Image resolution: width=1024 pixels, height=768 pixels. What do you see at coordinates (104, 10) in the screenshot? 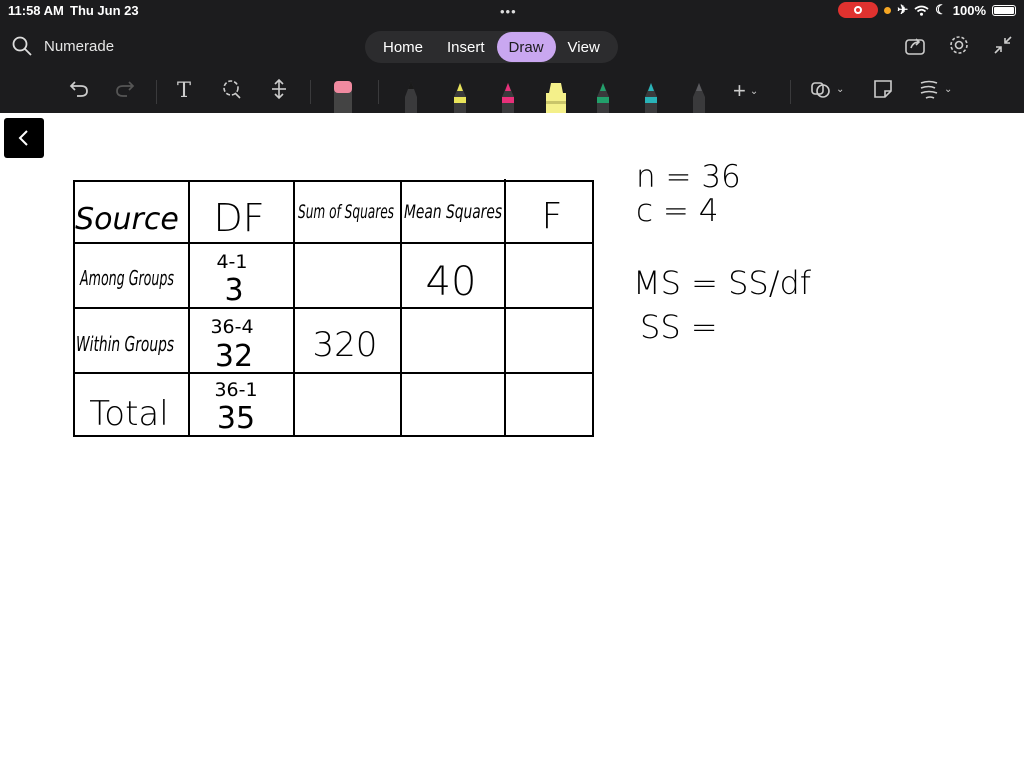
I see `status-date: Thu Jun 23` at bounding box center [104, 10].